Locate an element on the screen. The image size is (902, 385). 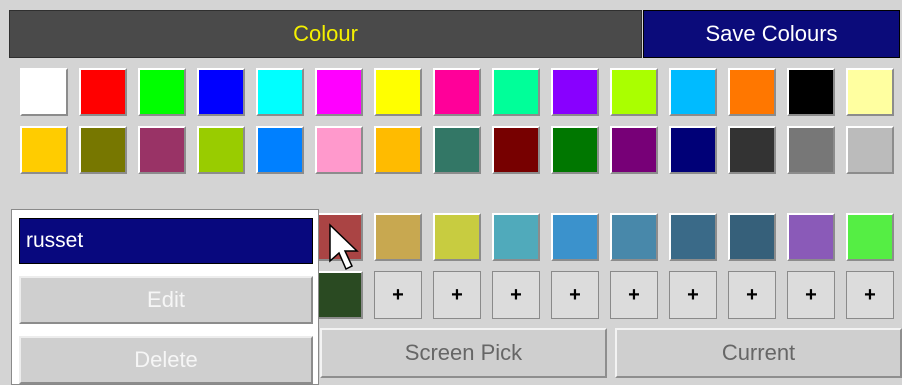
colour-title: Colour is located at coordinates (325, 34).